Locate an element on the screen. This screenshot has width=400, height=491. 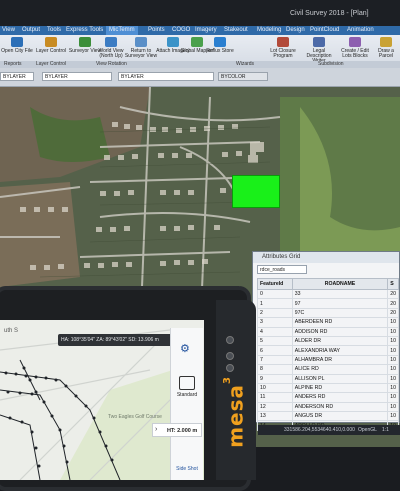
scale-label: 1:1 is located at coordinates (385, 430).